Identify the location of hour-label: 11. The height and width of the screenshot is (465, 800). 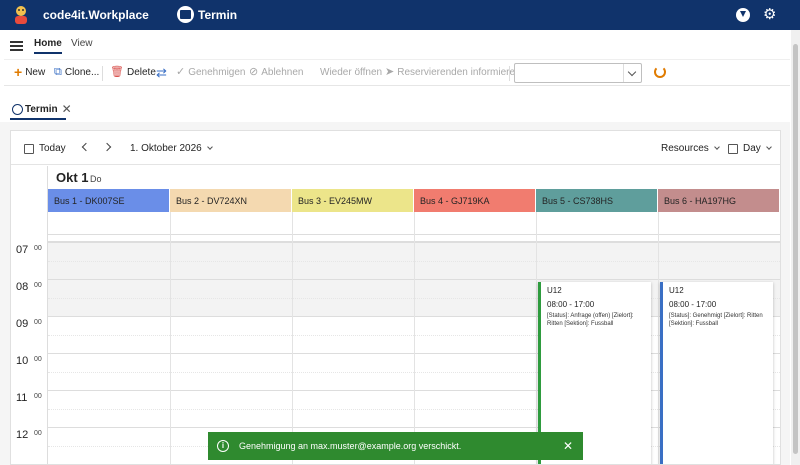
(22, 398).